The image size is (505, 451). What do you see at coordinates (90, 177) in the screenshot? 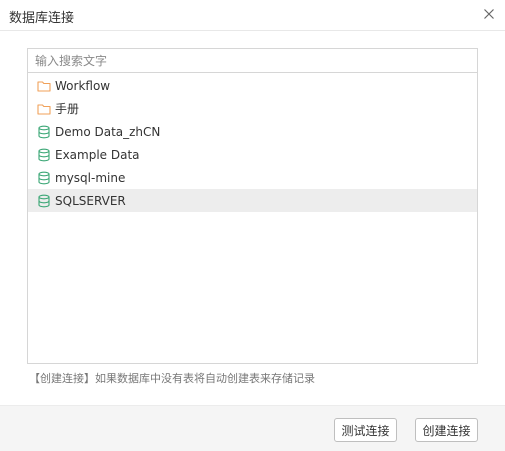
I see `list-item-label: mysql-mine` at bounding box center [90, 177].